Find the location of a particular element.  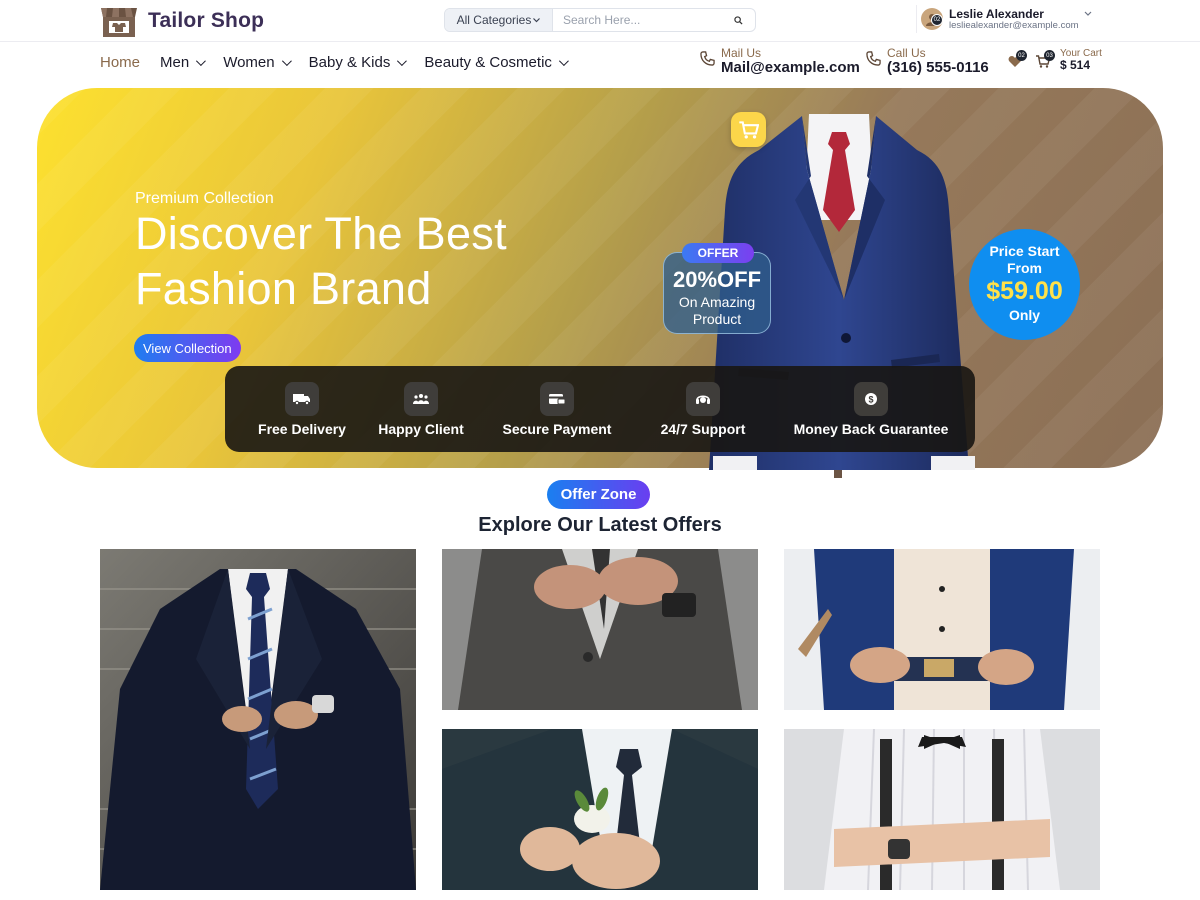

cart-button: 03 is located at coordinates (1045, 59).